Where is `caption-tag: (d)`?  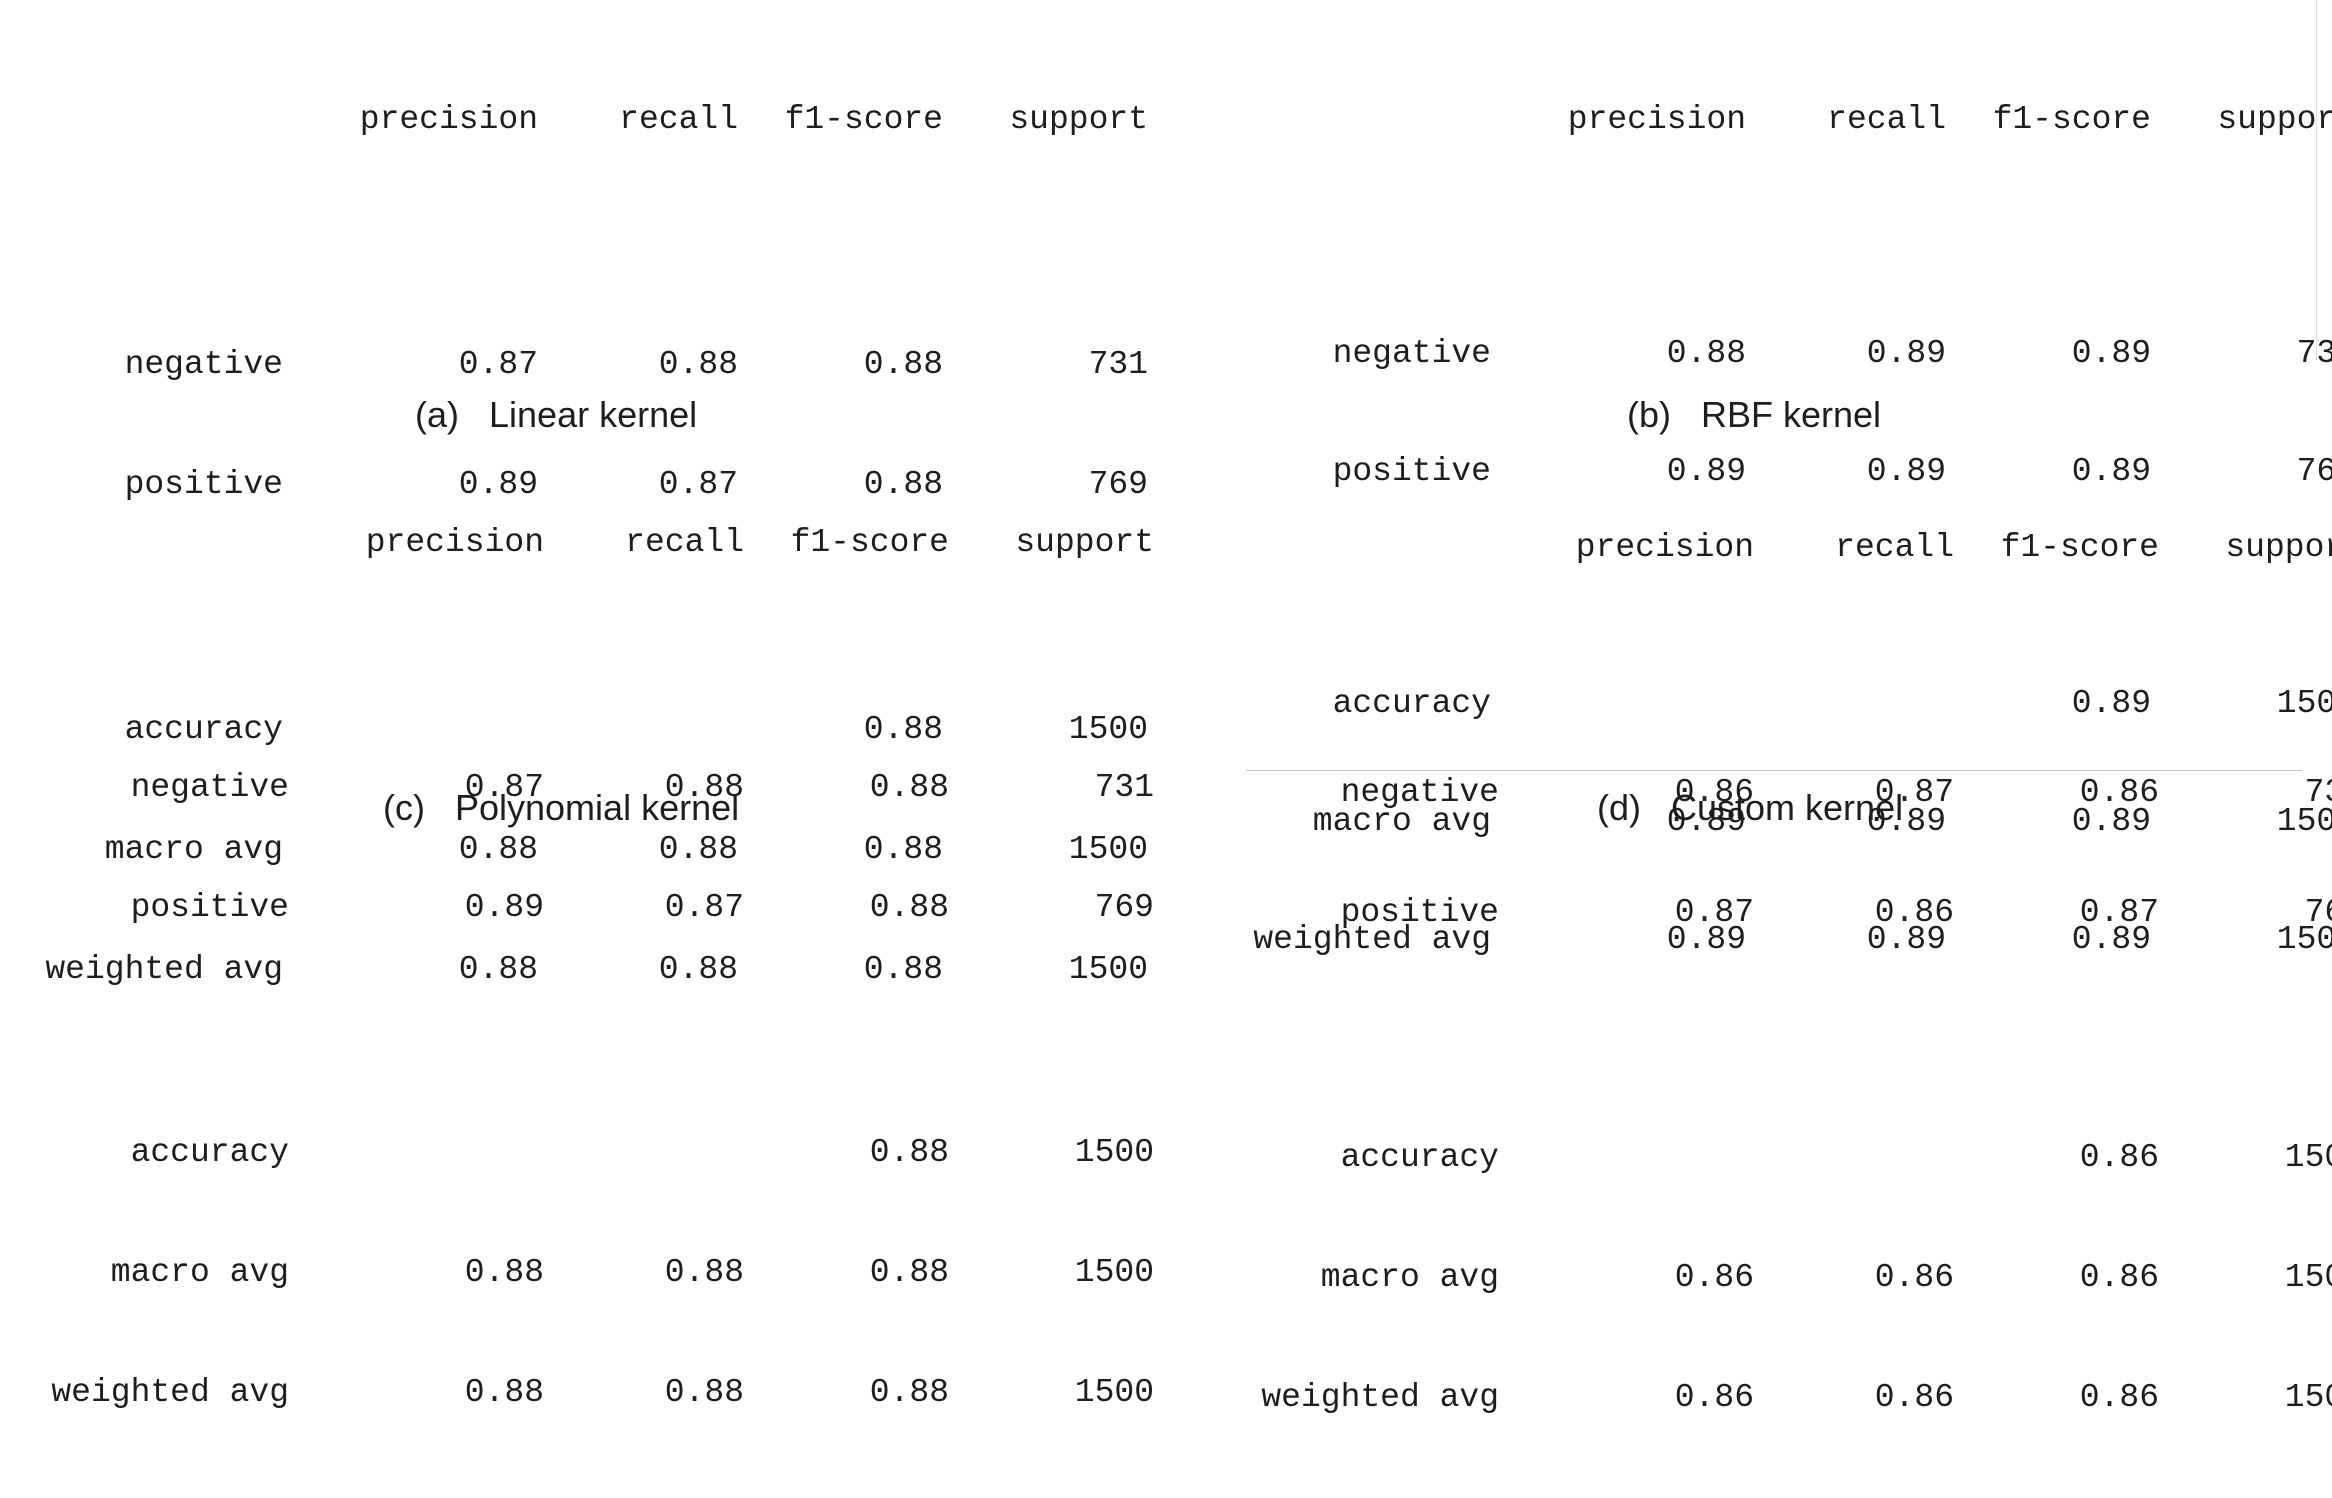 caption-tag: (d) is located at coordinates (1619, 807).